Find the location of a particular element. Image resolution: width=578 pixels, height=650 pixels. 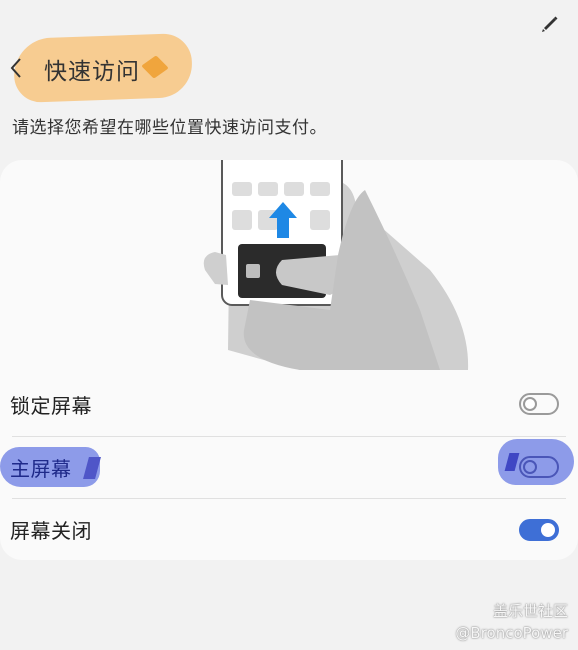

setting-row-home-screen: 主屏幕 is located at coordinates (289, 468).